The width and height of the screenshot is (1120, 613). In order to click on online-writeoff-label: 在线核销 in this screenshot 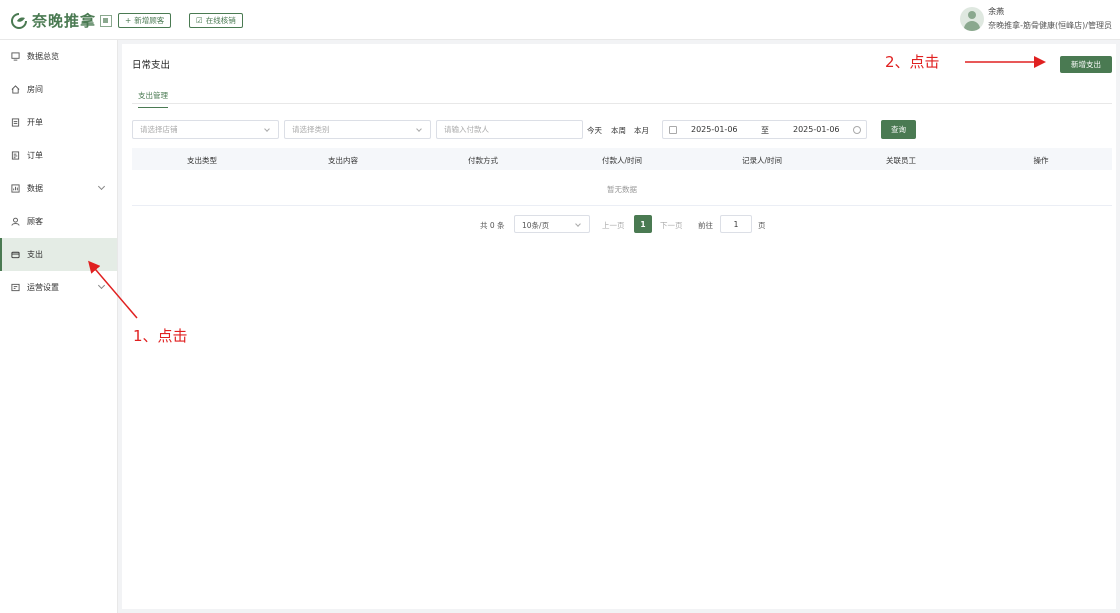, I will do `click(220, 20)`.